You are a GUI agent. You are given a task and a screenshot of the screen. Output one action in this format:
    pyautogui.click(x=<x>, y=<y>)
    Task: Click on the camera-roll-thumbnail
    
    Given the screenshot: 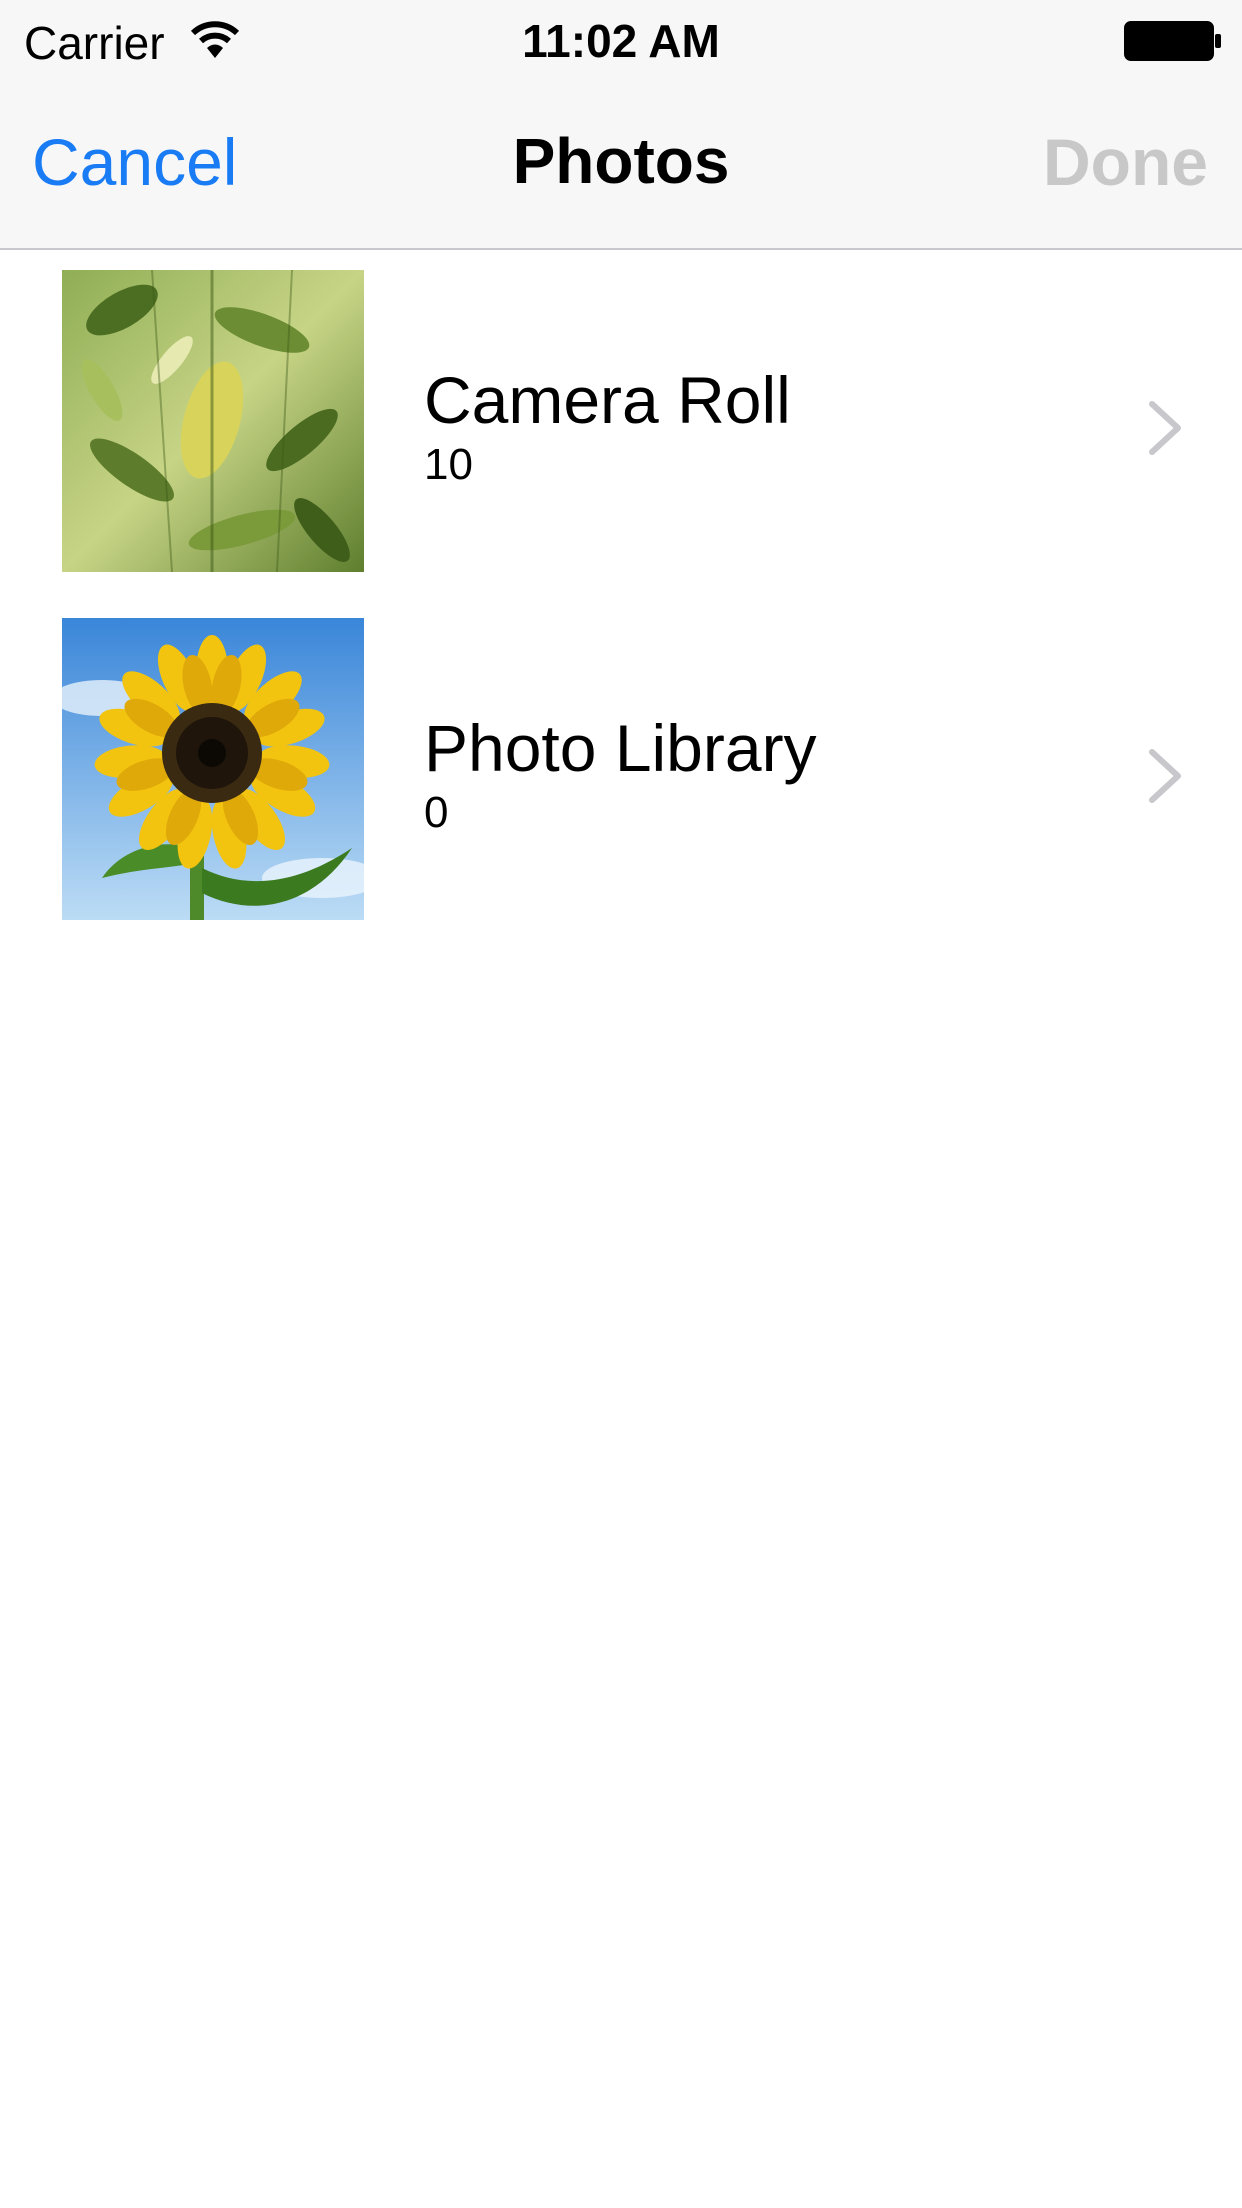 What is the action you would take?
    pyautogui.click(x=213, y=421)
    